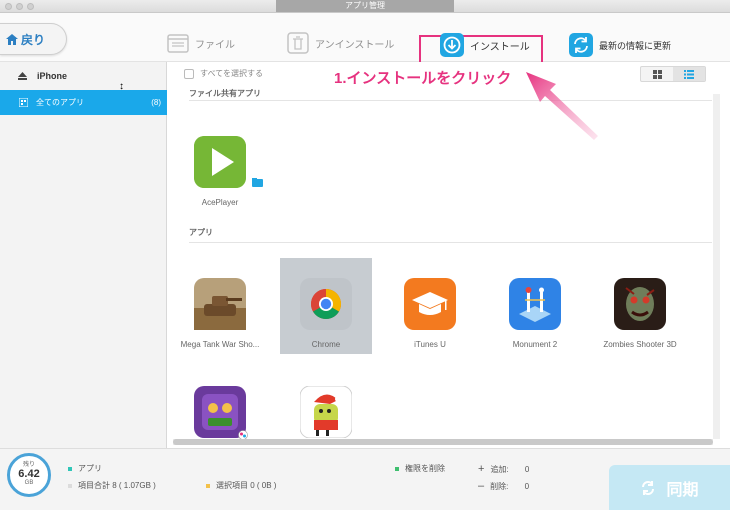 Image resolution: width=730 pixels, height=510 pixels. What do you see at coordinates (326, 344) in the screenshot?
I see `app-name: Chrome` at bounding box center [326, 344].